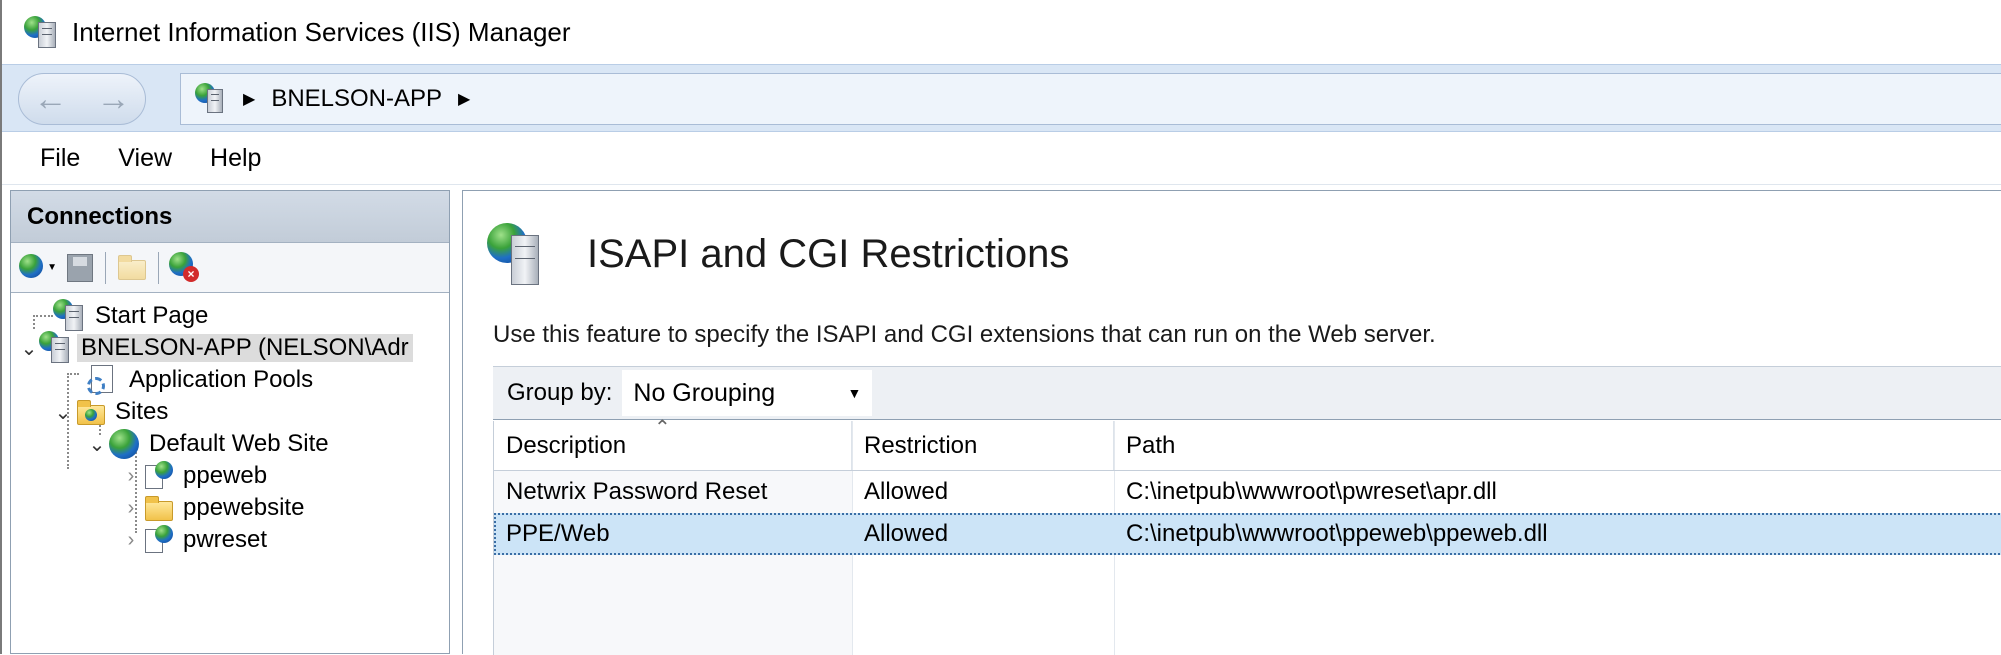  I want to click on column-header-restriction: Restriction, so click(983, 445).